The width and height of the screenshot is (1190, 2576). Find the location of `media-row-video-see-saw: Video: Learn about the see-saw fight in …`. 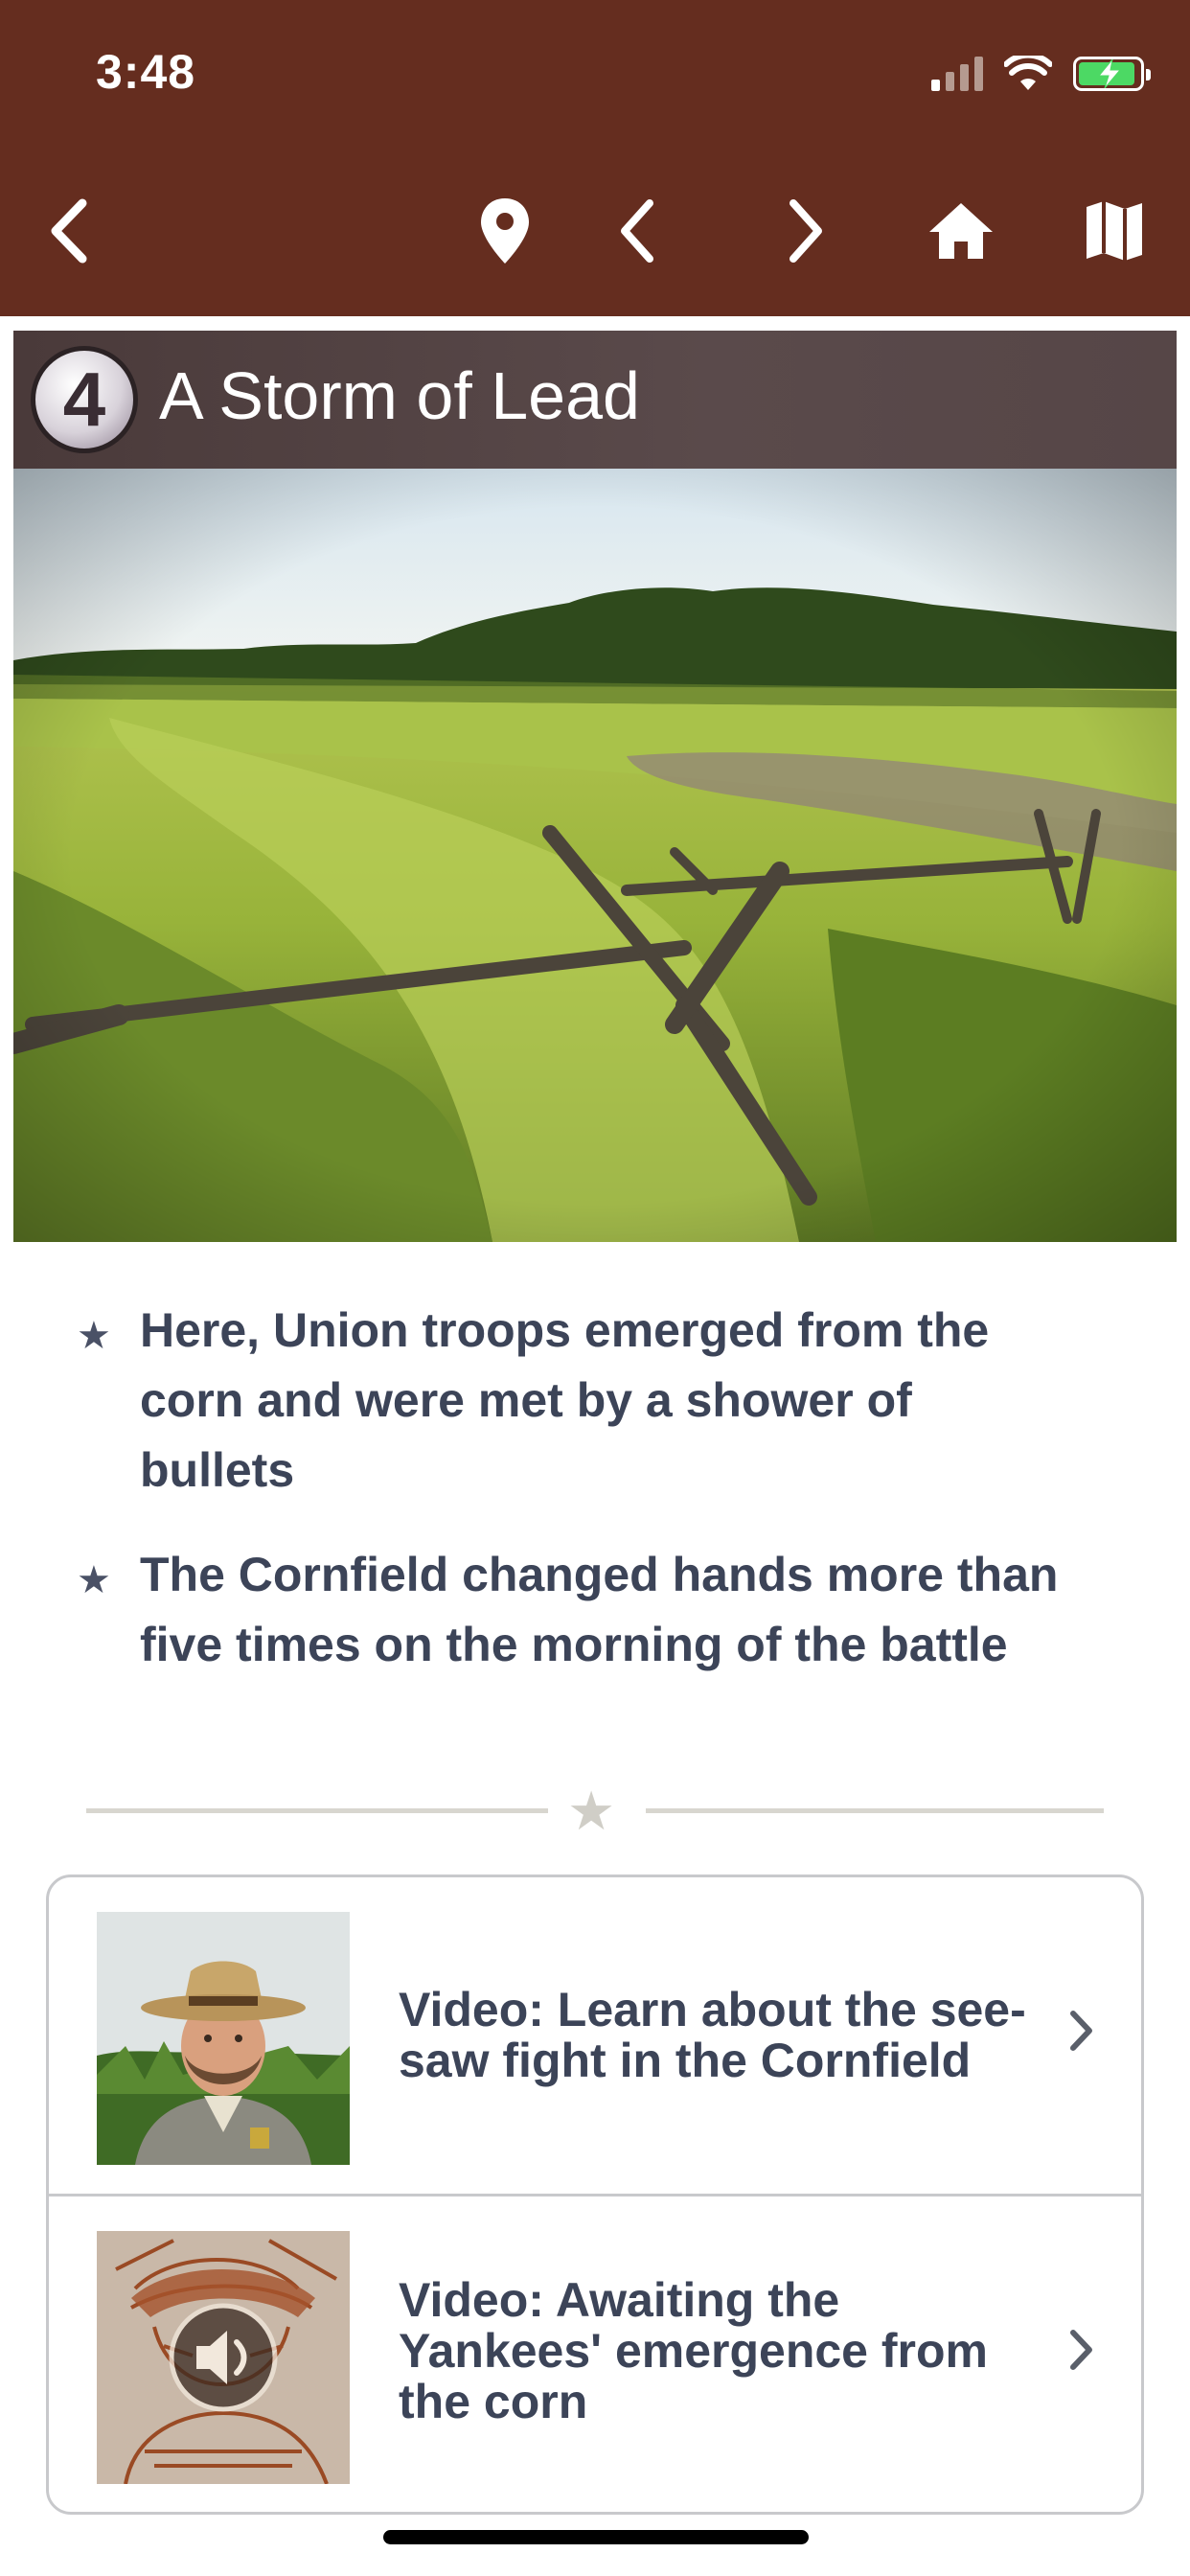

media-row-video-see-saw: Video: Learn about the see-saw fight in … is located at coordinates (595, 2036).